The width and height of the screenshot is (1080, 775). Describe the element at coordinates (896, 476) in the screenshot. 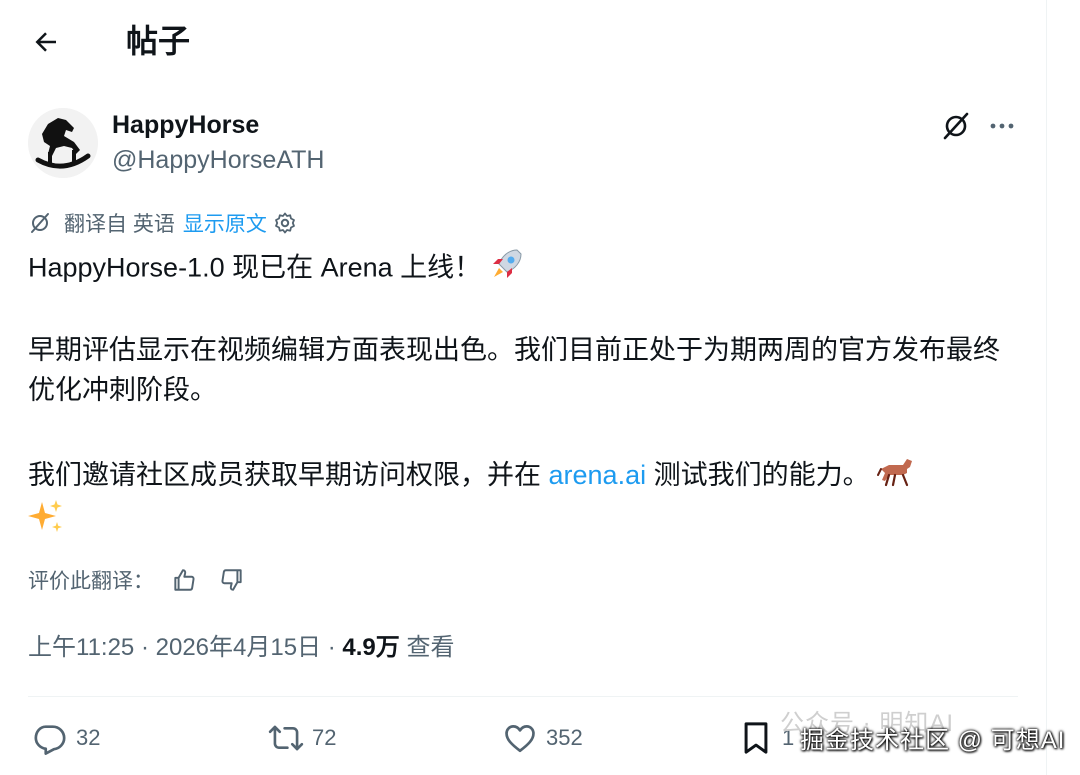

I see `horse-emoji` at that location.